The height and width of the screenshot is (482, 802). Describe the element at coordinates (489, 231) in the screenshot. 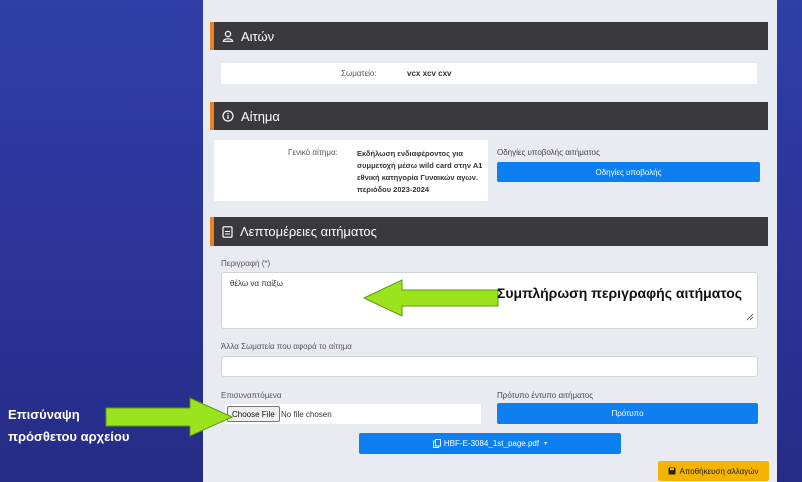

I see `section-header-details: Λεπτομέρειες αιτήματος` at that location.